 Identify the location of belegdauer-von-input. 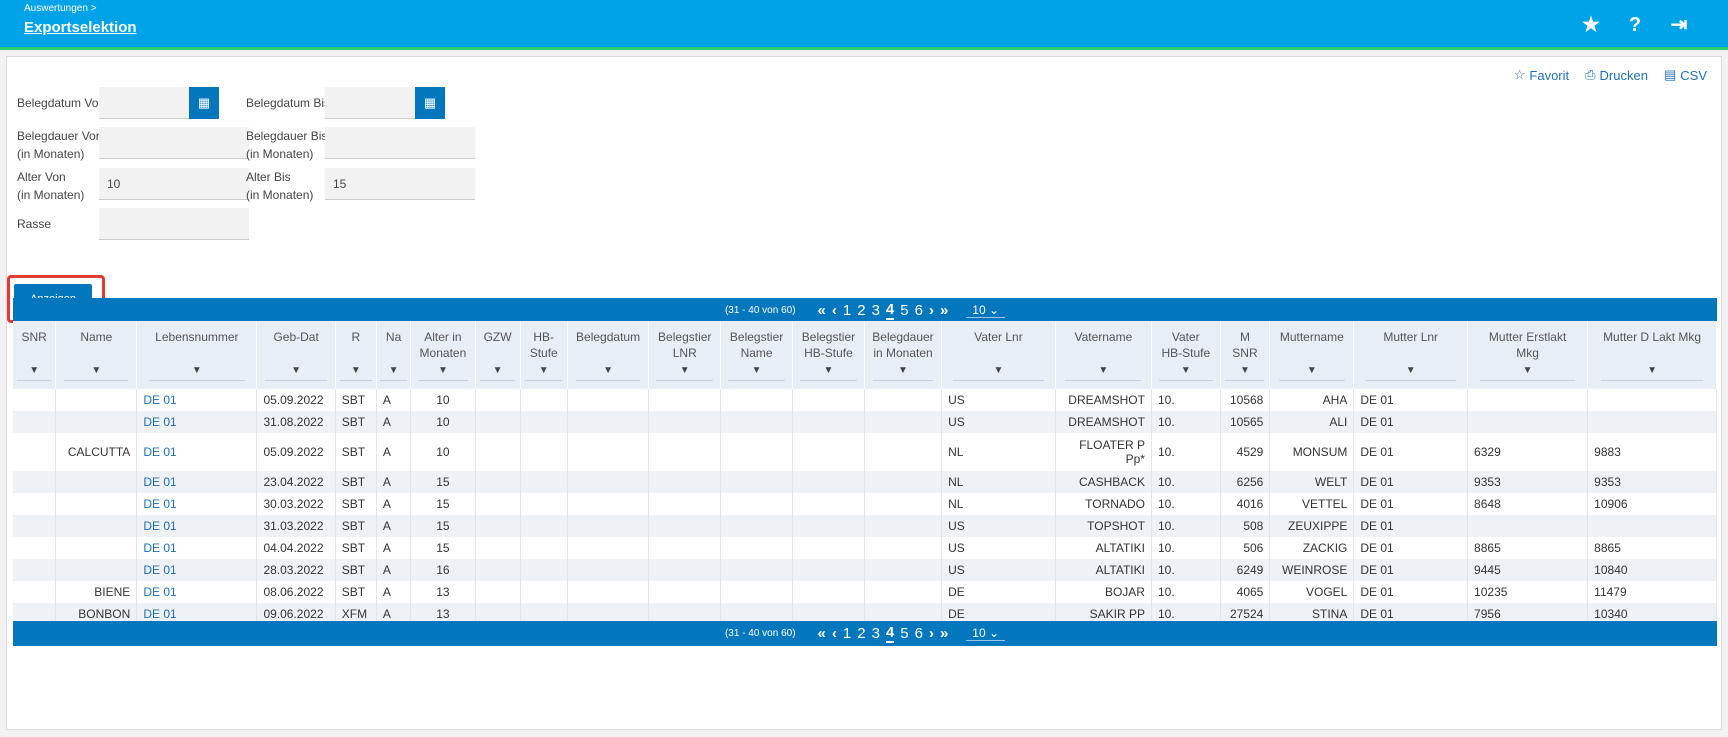
(174, 143).